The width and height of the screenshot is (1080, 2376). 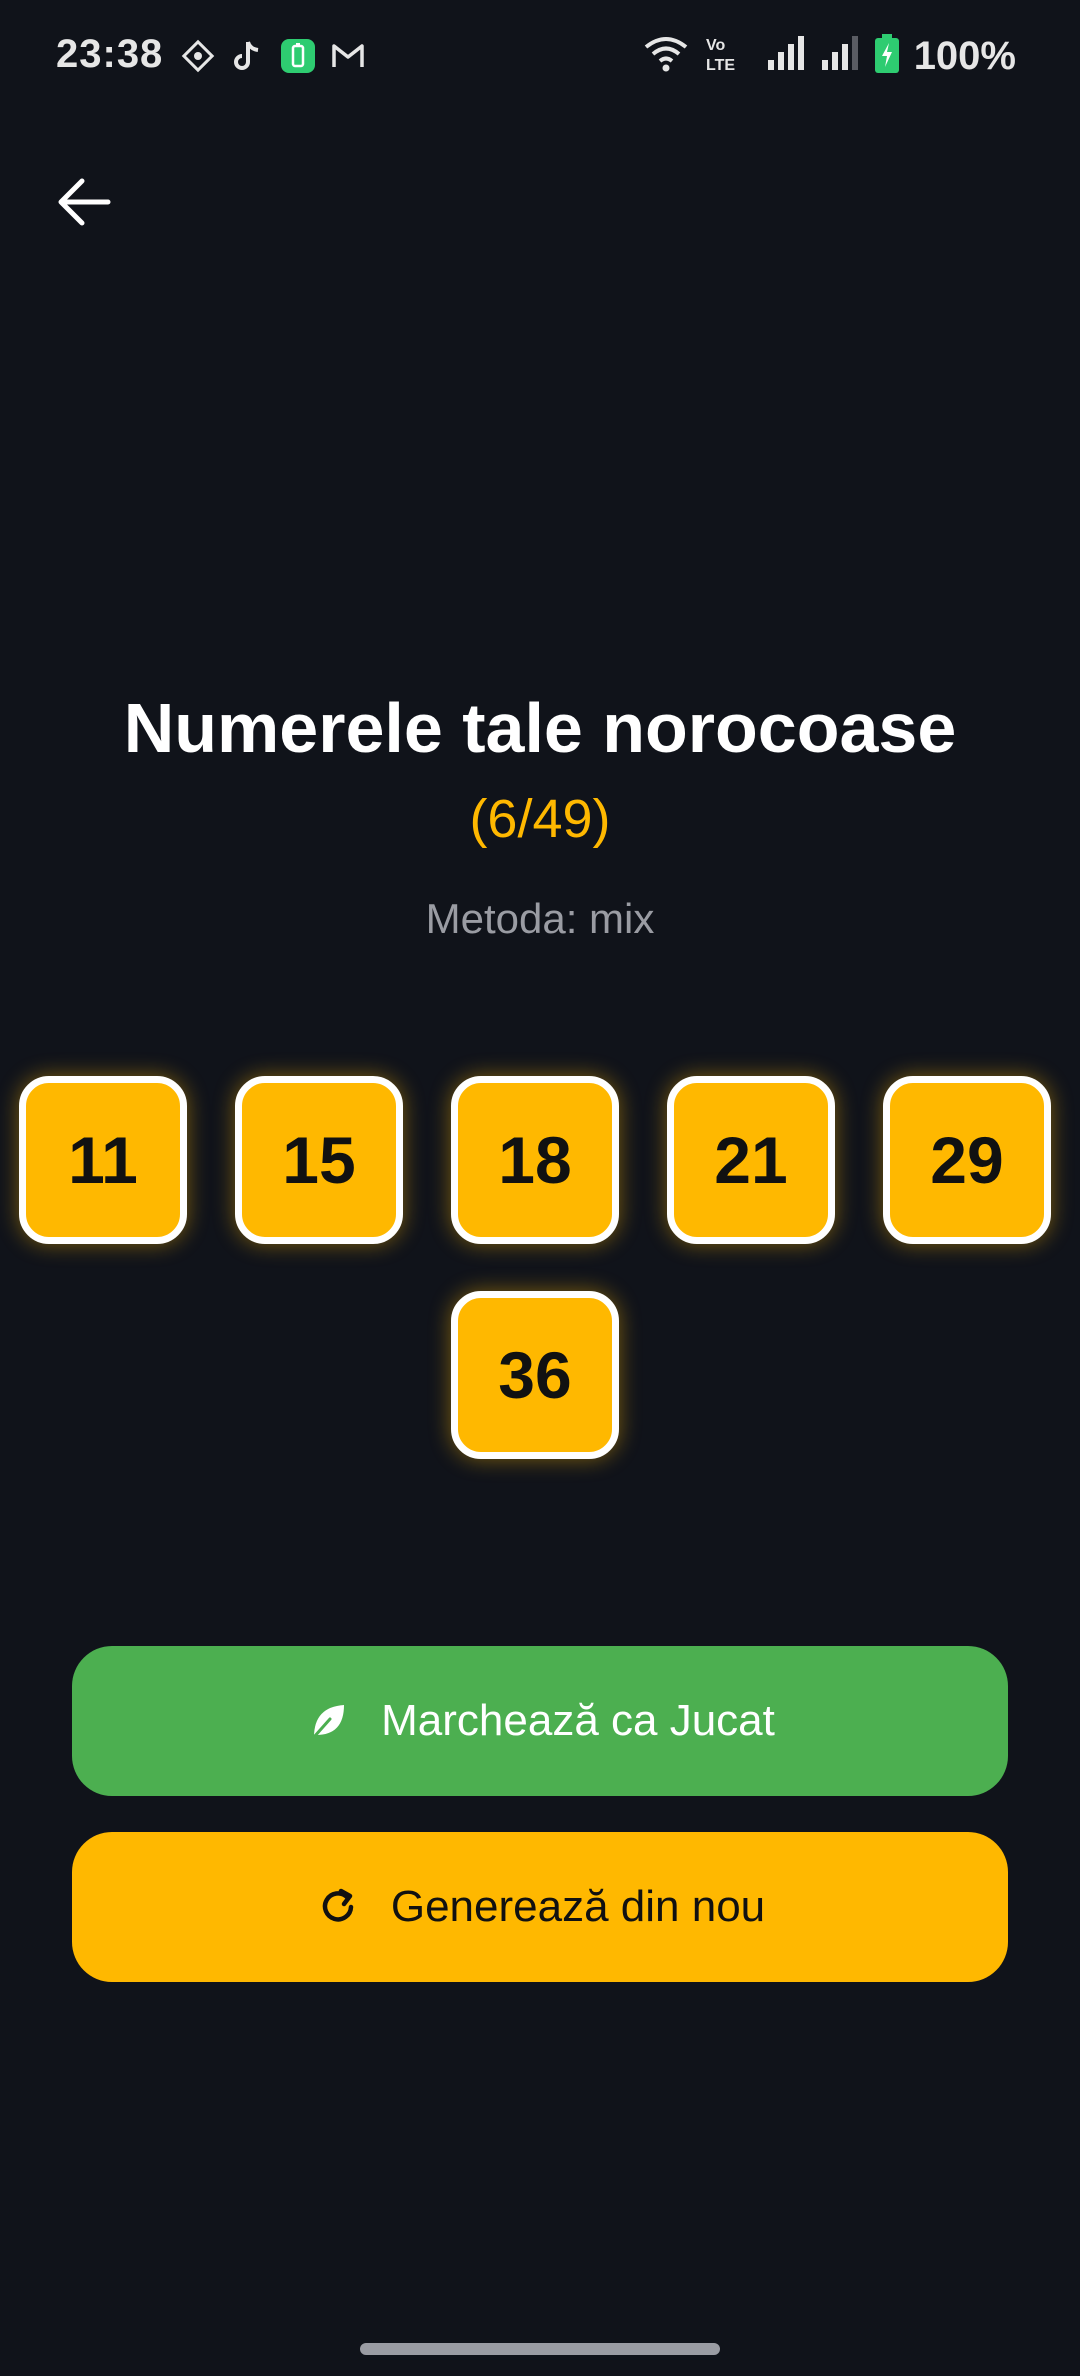 I want to click on lucky-number: 36, so click(x=535, y=1375).